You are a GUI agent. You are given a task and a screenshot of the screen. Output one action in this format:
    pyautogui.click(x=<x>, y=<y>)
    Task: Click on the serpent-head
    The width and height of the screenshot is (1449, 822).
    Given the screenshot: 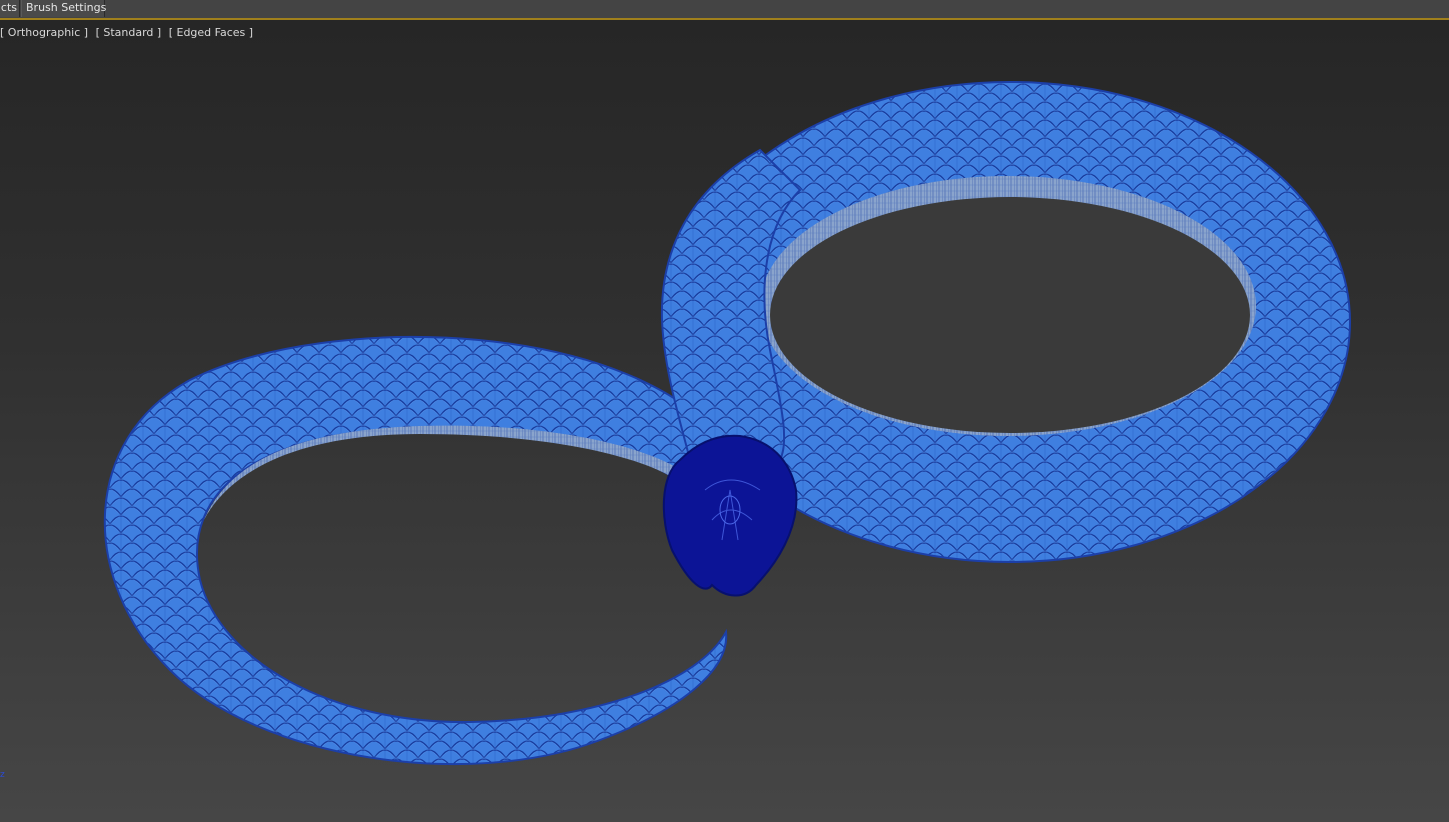 What is the action you would take?
    pyautogui.click(x=730, y=515)
    